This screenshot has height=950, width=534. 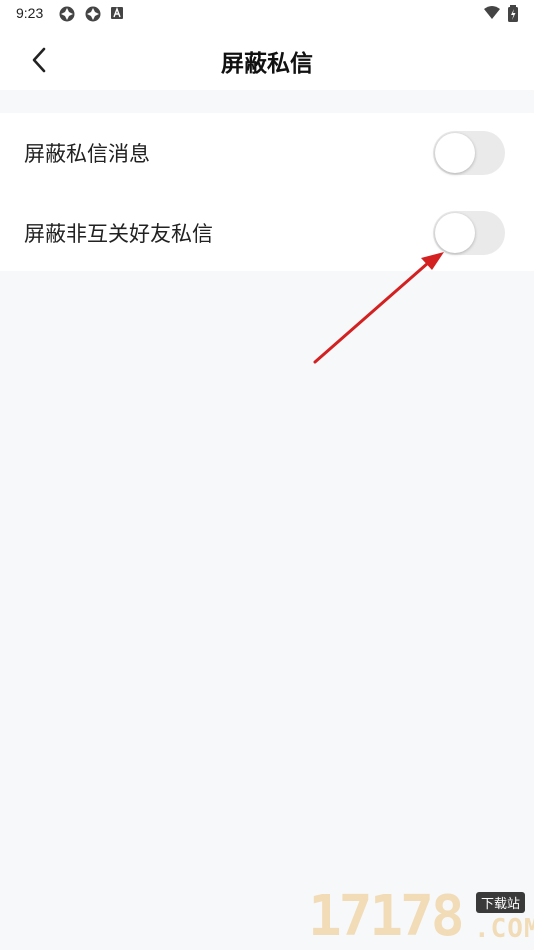 I want to click on setting-label: 屏蔽私信消息, so click(x=87, y=154).